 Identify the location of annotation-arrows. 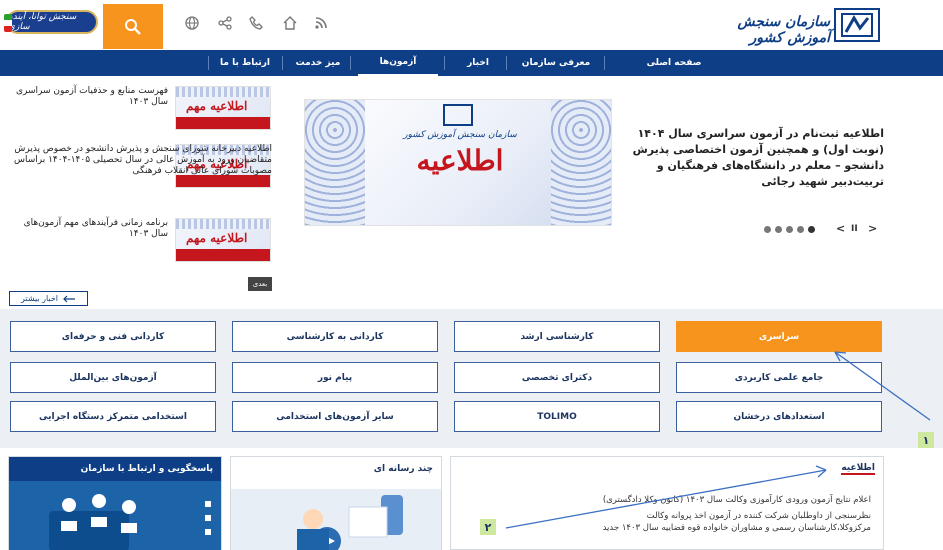
(718, 440).